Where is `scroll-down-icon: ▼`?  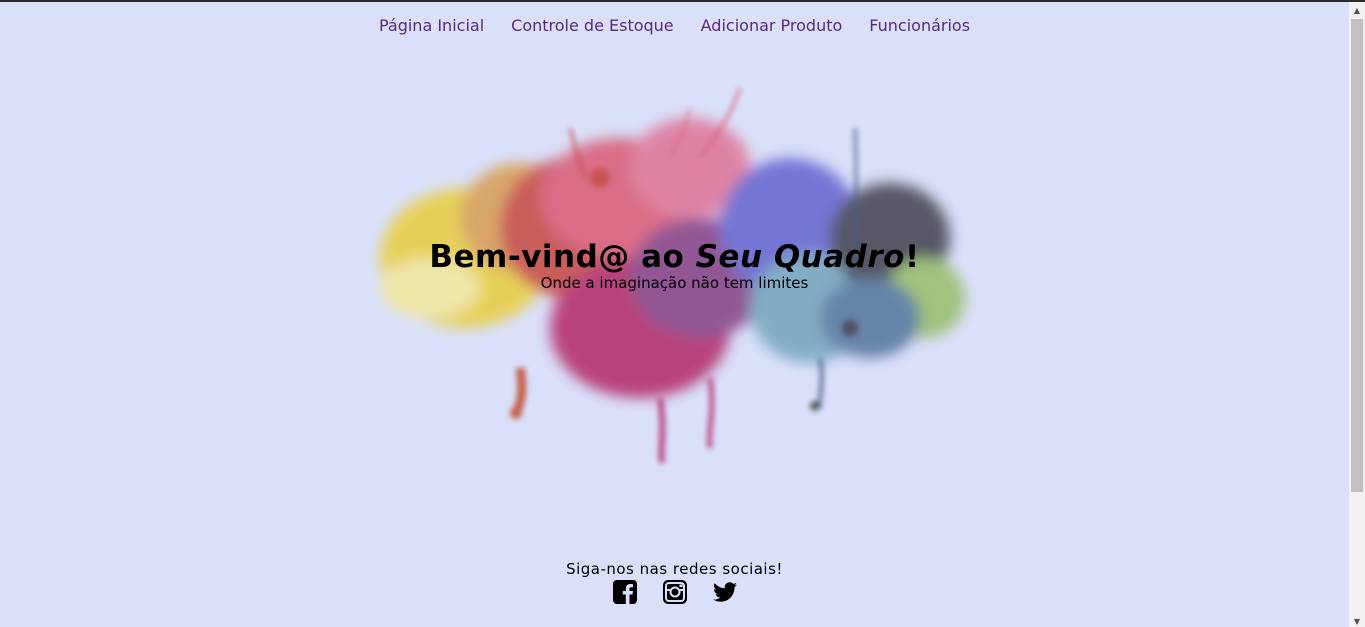
scroll-down-icon: ▼ is located at coordinates (1357, 620).